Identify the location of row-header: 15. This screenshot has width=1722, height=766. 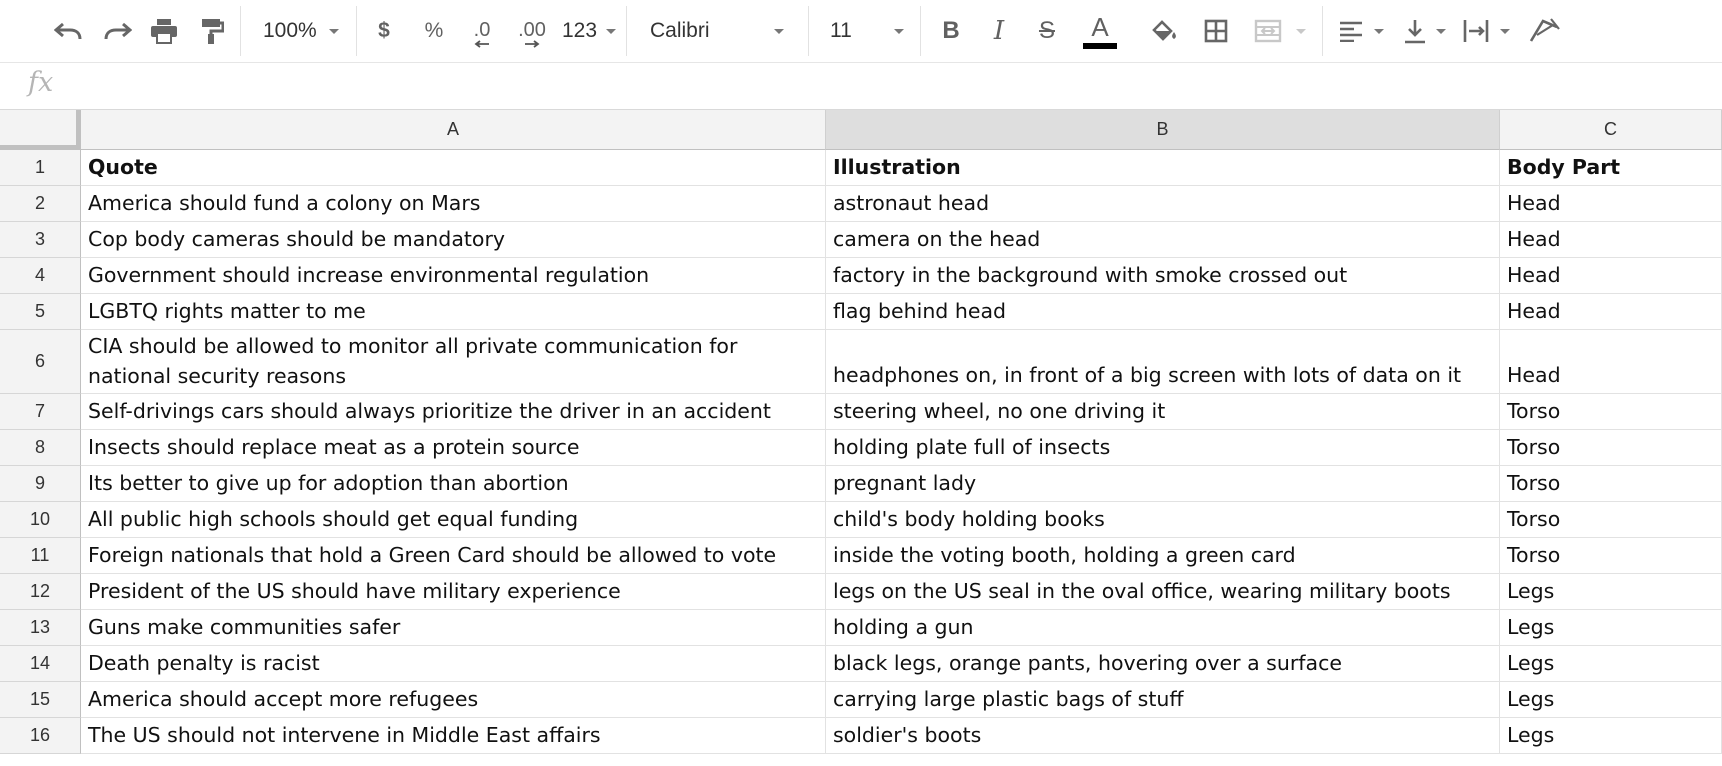
(40, 700).